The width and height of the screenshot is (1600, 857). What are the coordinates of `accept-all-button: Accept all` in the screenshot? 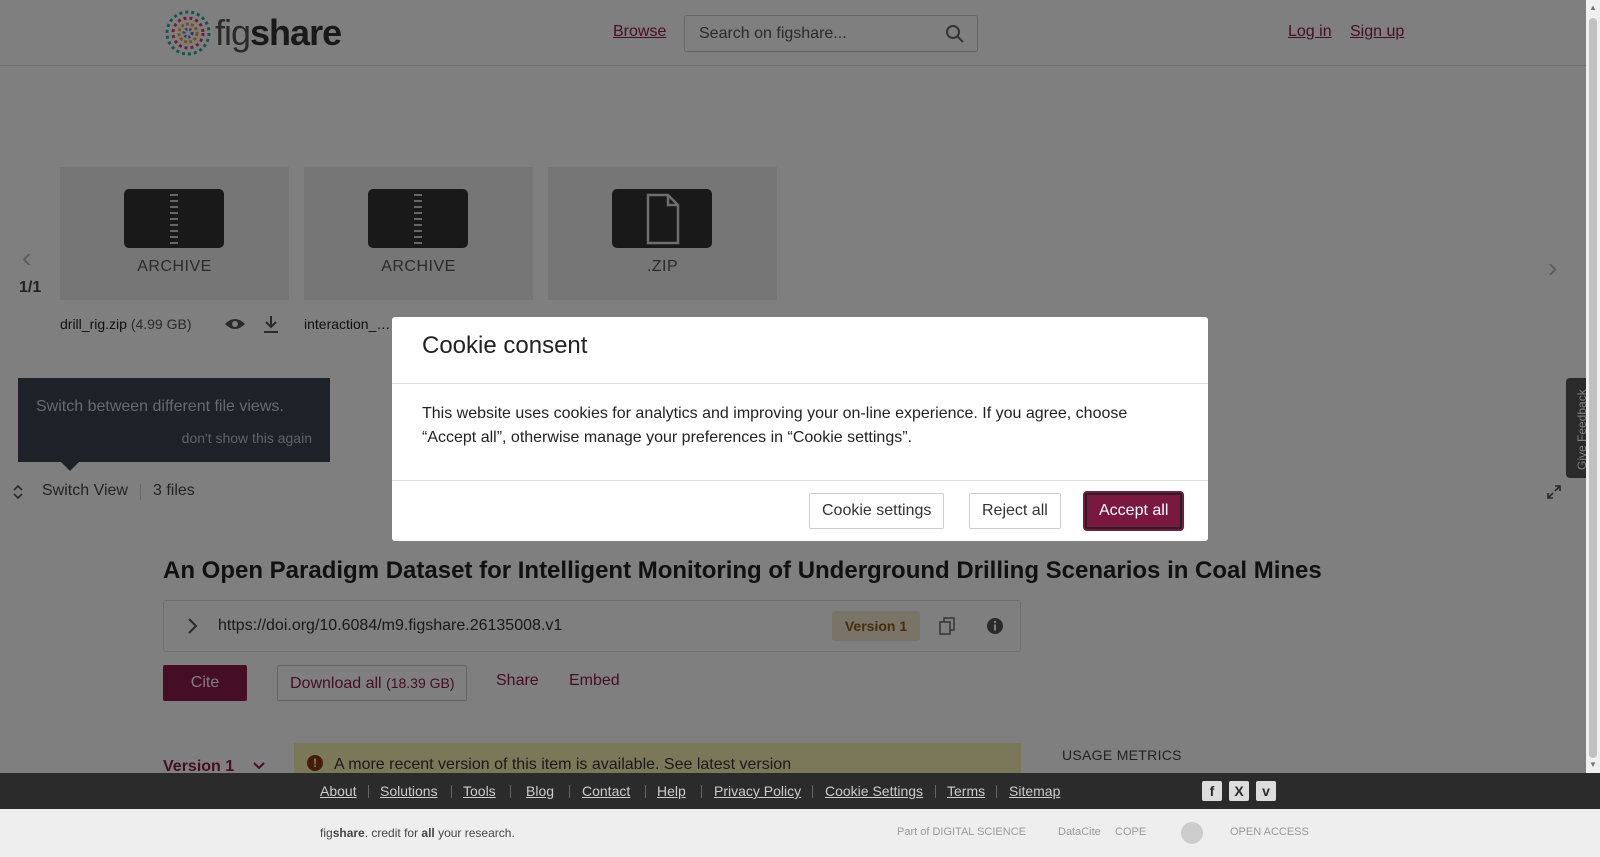 It's located at (1134, 511).